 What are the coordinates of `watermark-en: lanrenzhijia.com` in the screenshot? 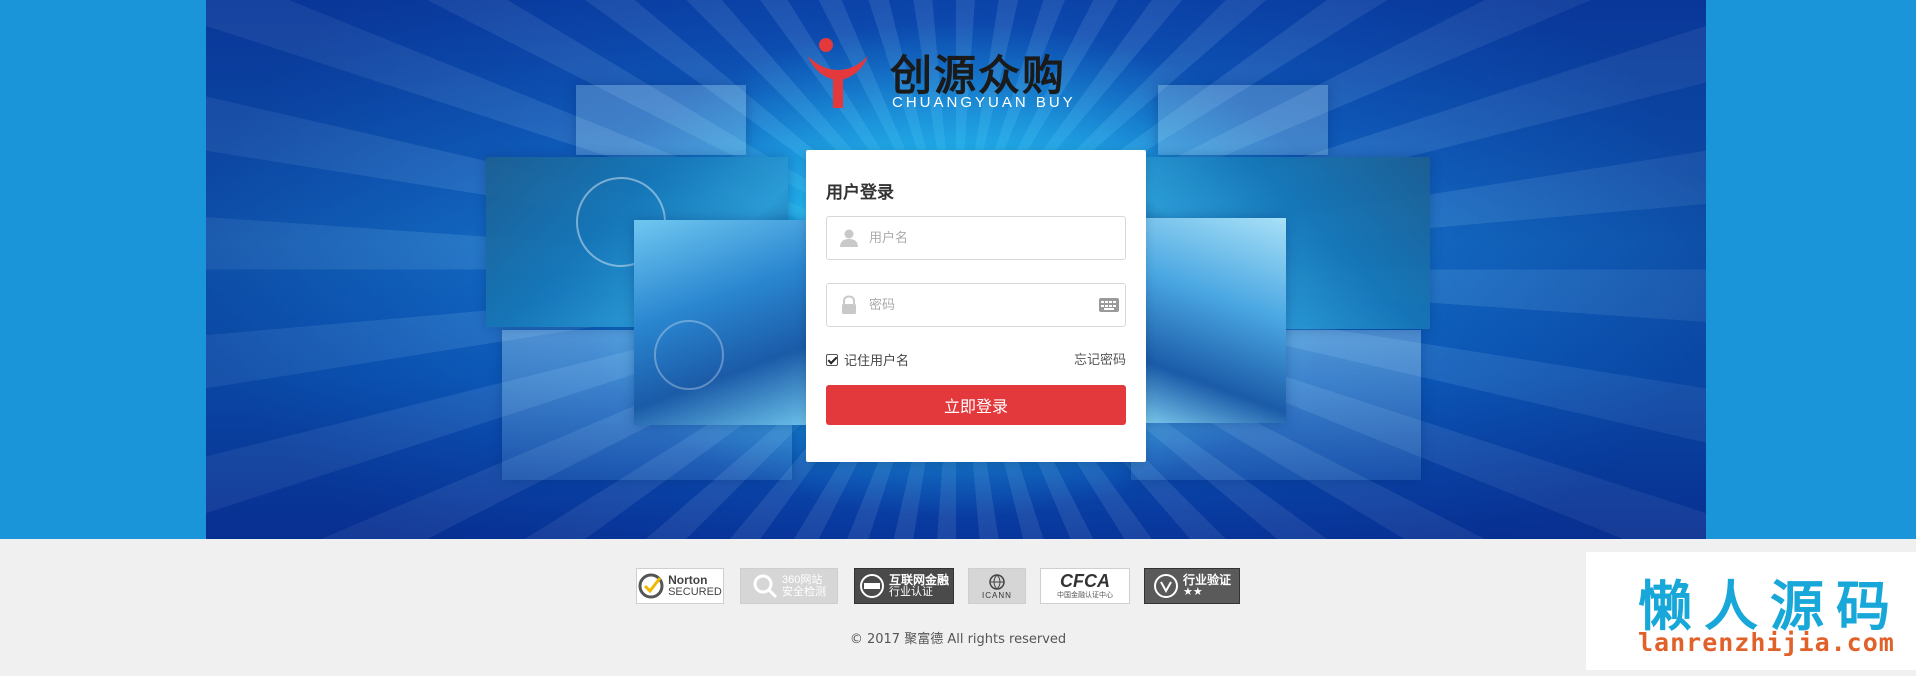 It's located at (1766, 642).